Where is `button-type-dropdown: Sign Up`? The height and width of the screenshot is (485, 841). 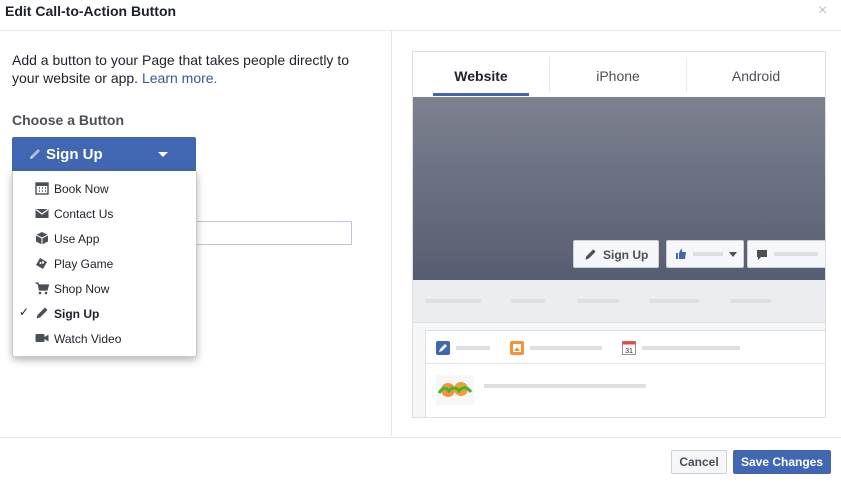
button-type-dropdown: Sign Up is located at coordinates (104, 154).